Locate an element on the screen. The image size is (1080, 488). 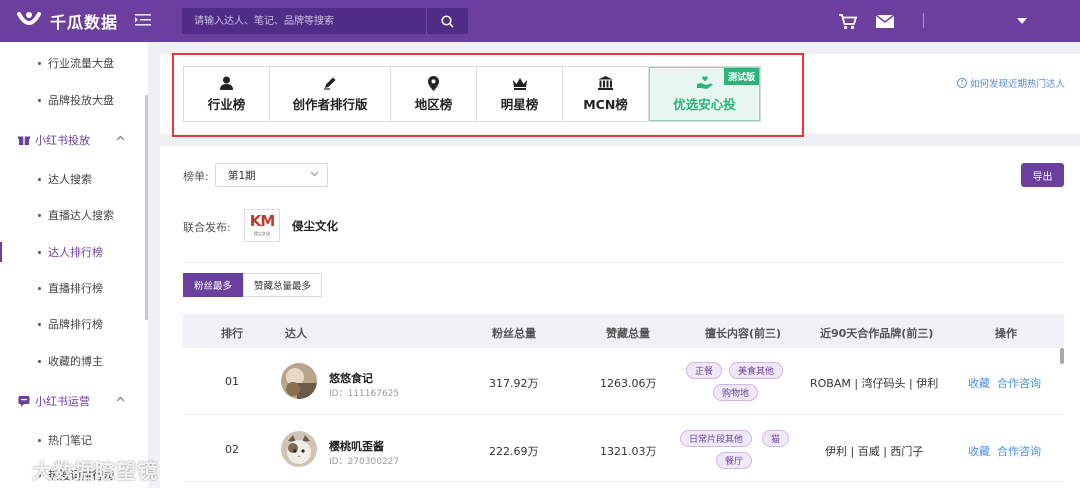
content-tag: 正餐 is located at coordinates (704, 370).